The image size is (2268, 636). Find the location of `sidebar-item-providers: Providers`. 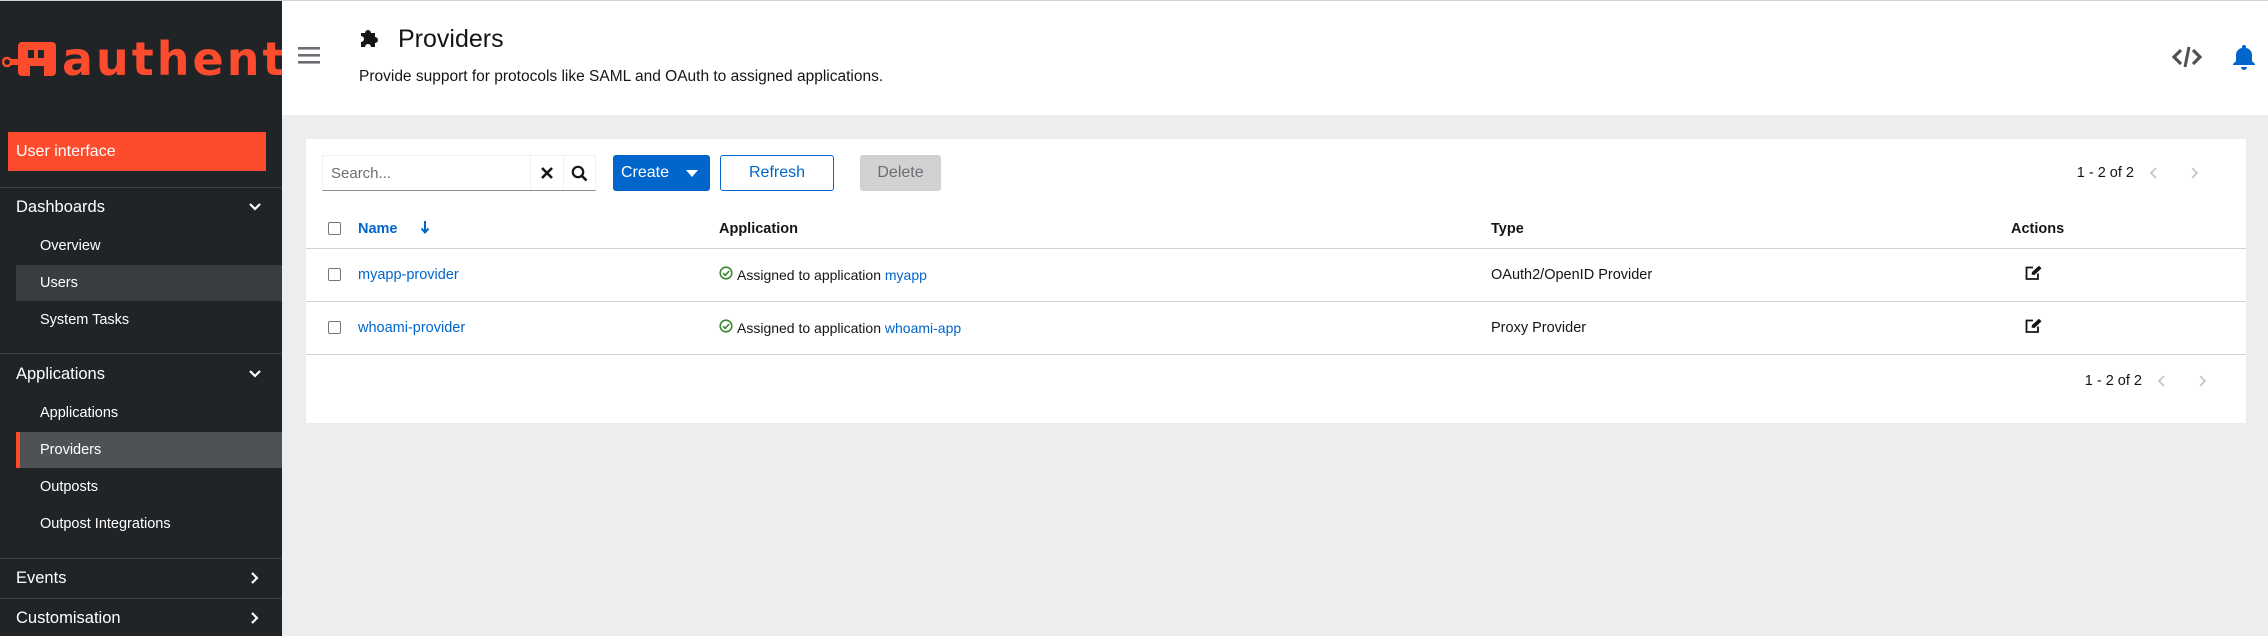

sidebar-item-providers: Providers is located at coordinates (149, 450).